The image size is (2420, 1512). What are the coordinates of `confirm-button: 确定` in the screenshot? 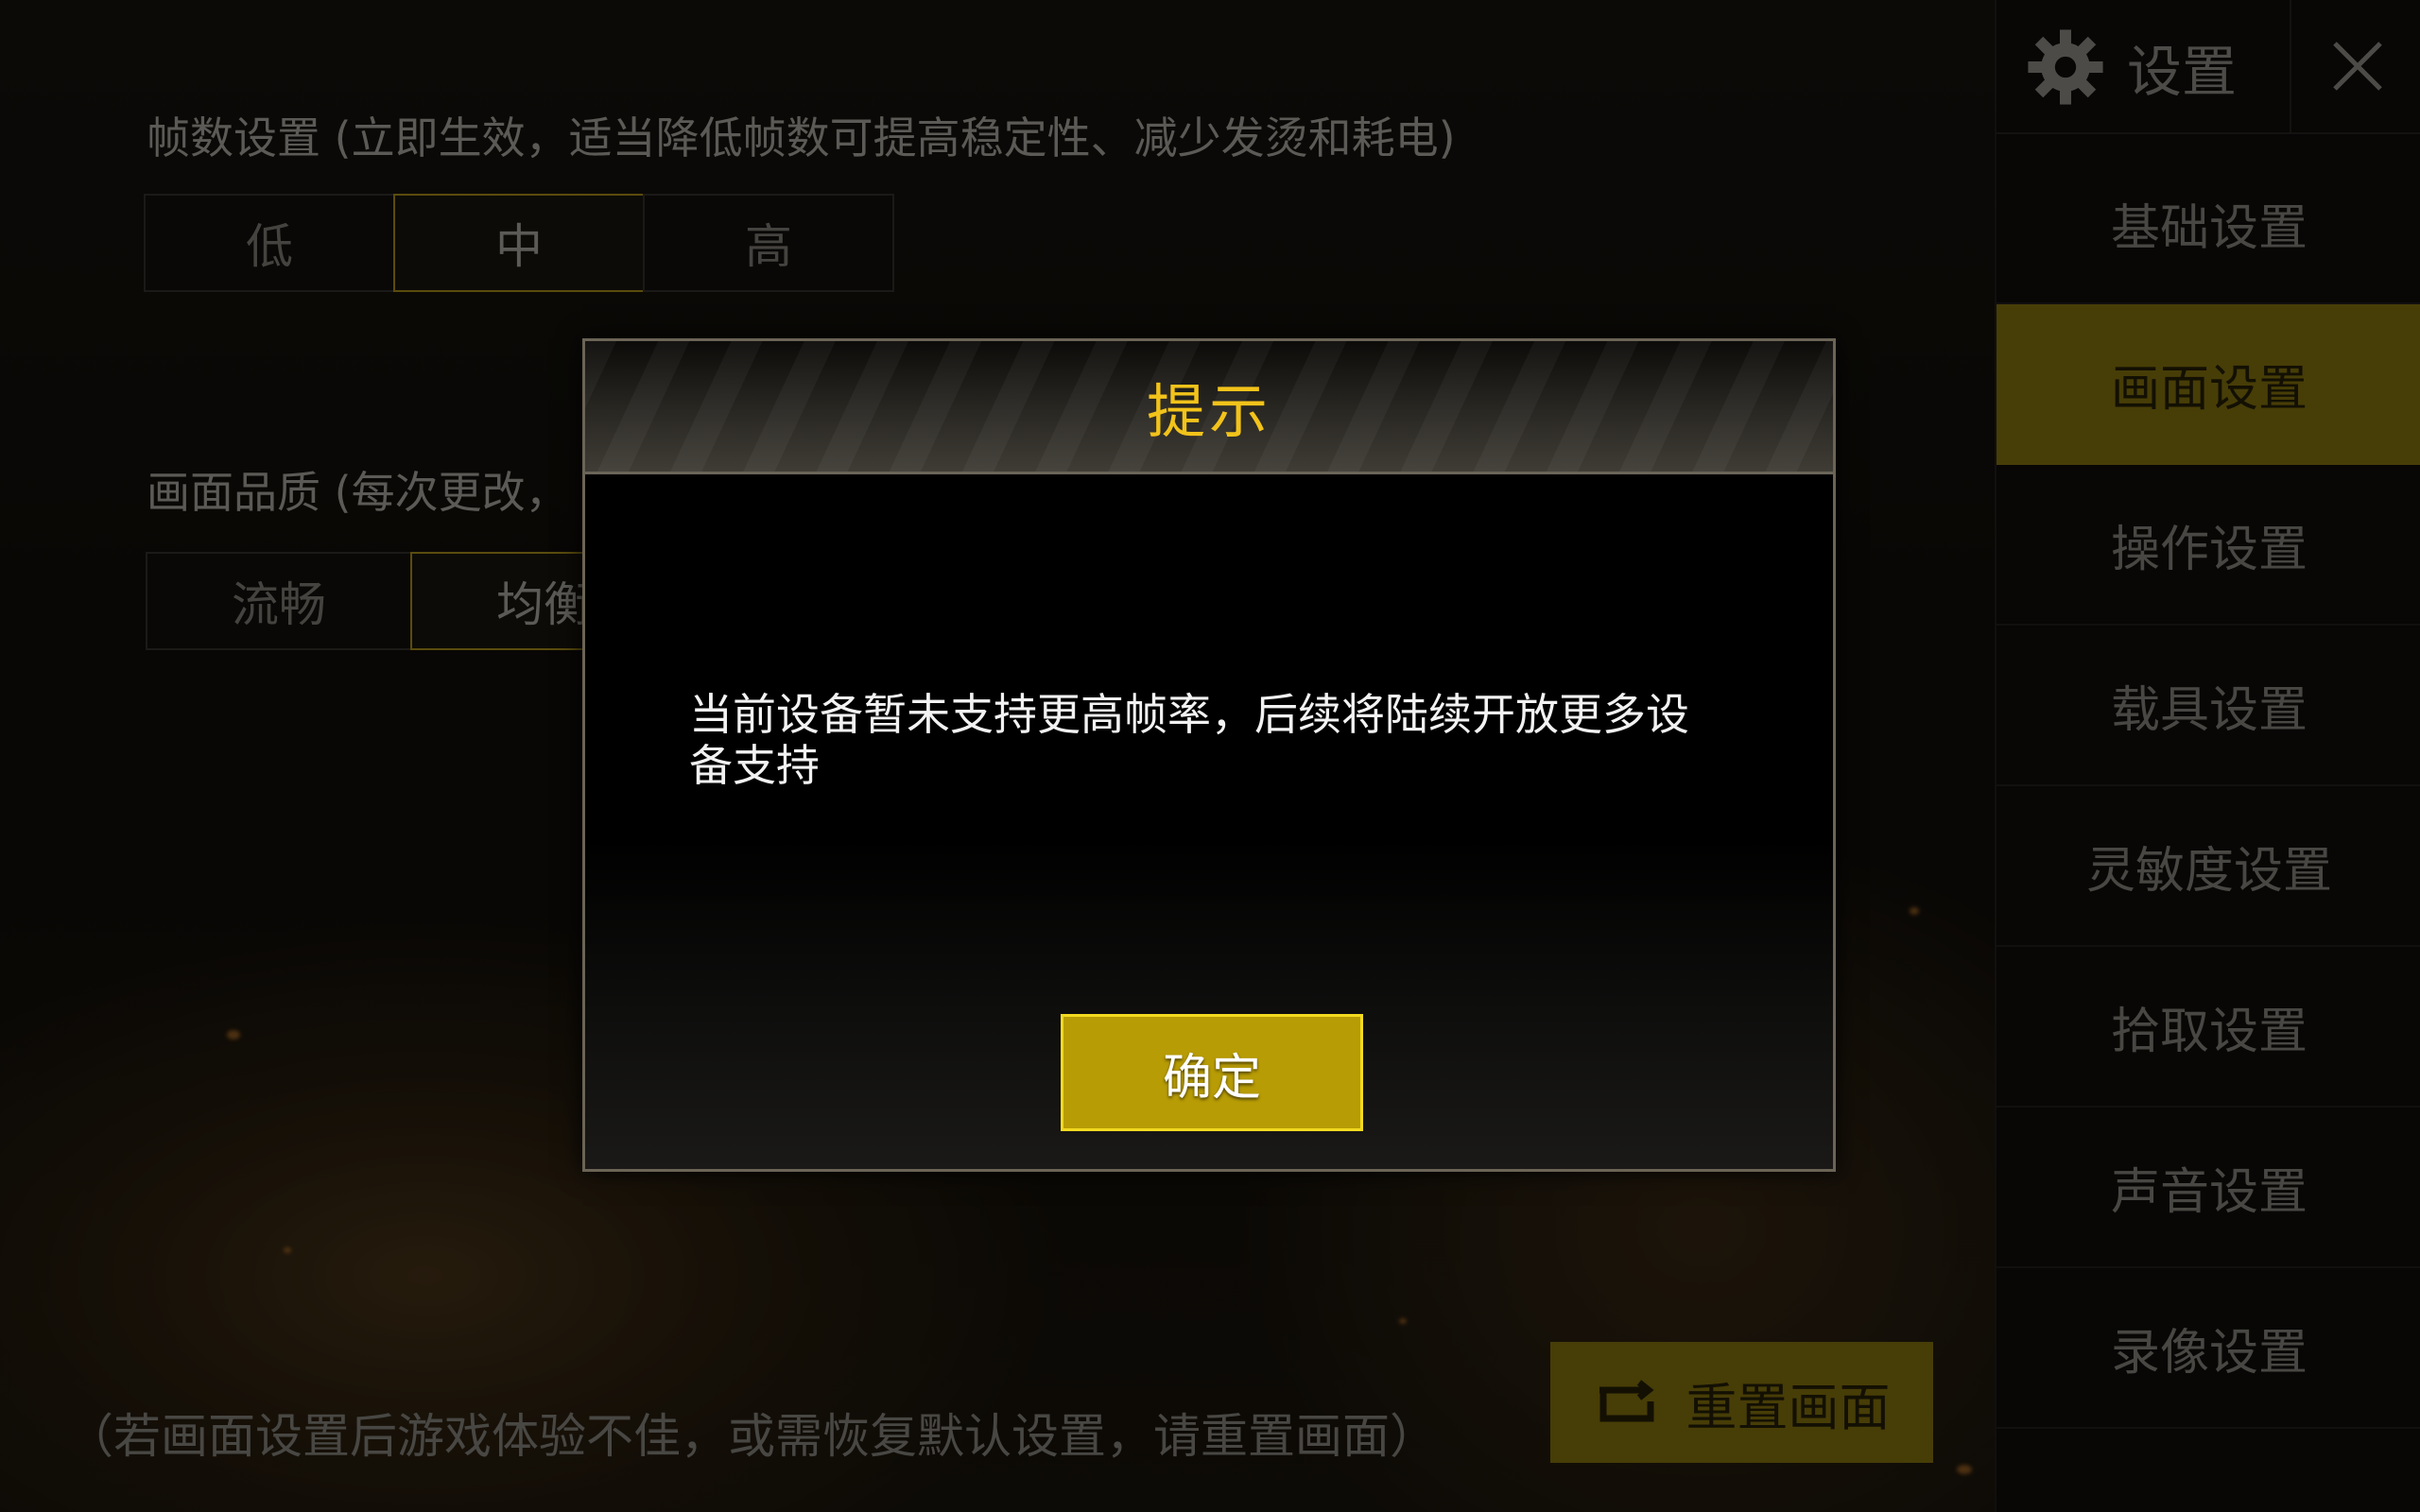 It's located at (1212, 1072).